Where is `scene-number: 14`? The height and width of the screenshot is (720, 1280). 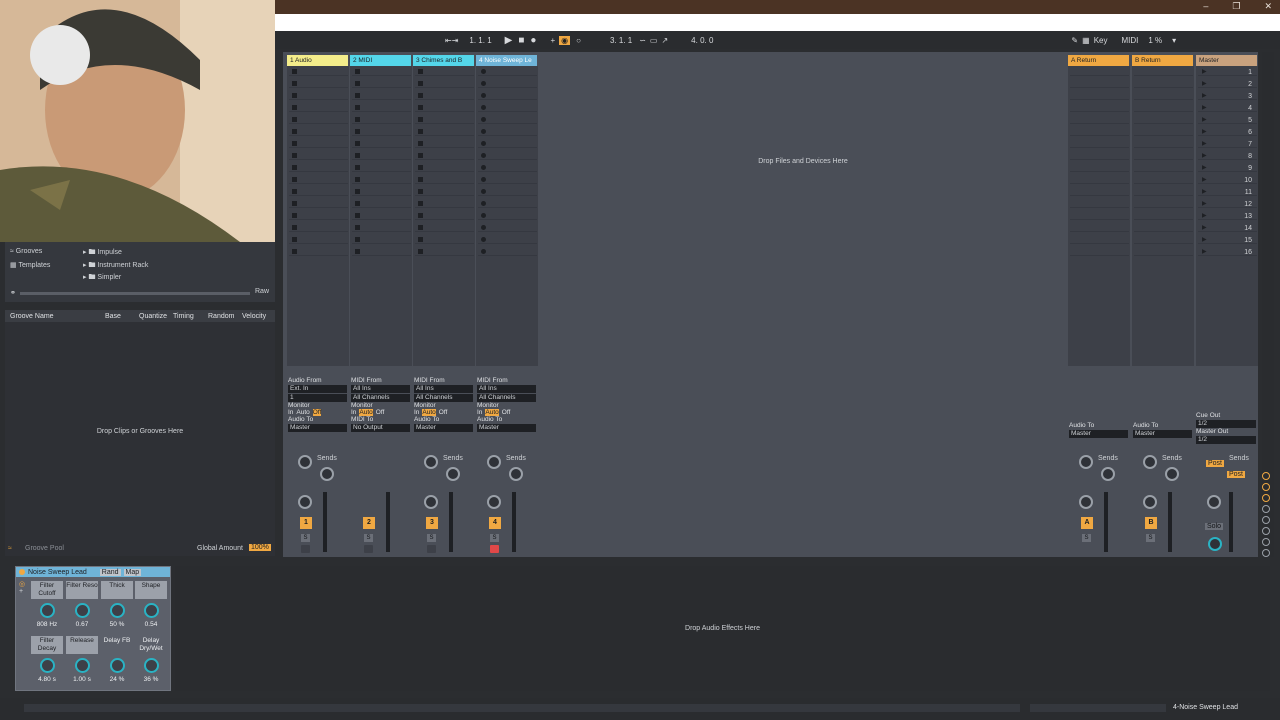
scene-number: 14 is located at coordinates (1226, 228).